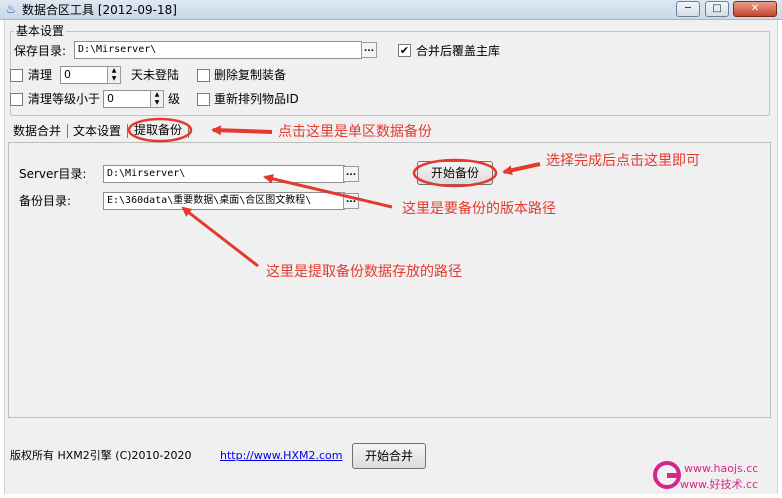 This screenshot has width=782, height=498. Describe the element at coordinates (40, 75) in the screenshot. I see `clean-label: 清理` at that location.